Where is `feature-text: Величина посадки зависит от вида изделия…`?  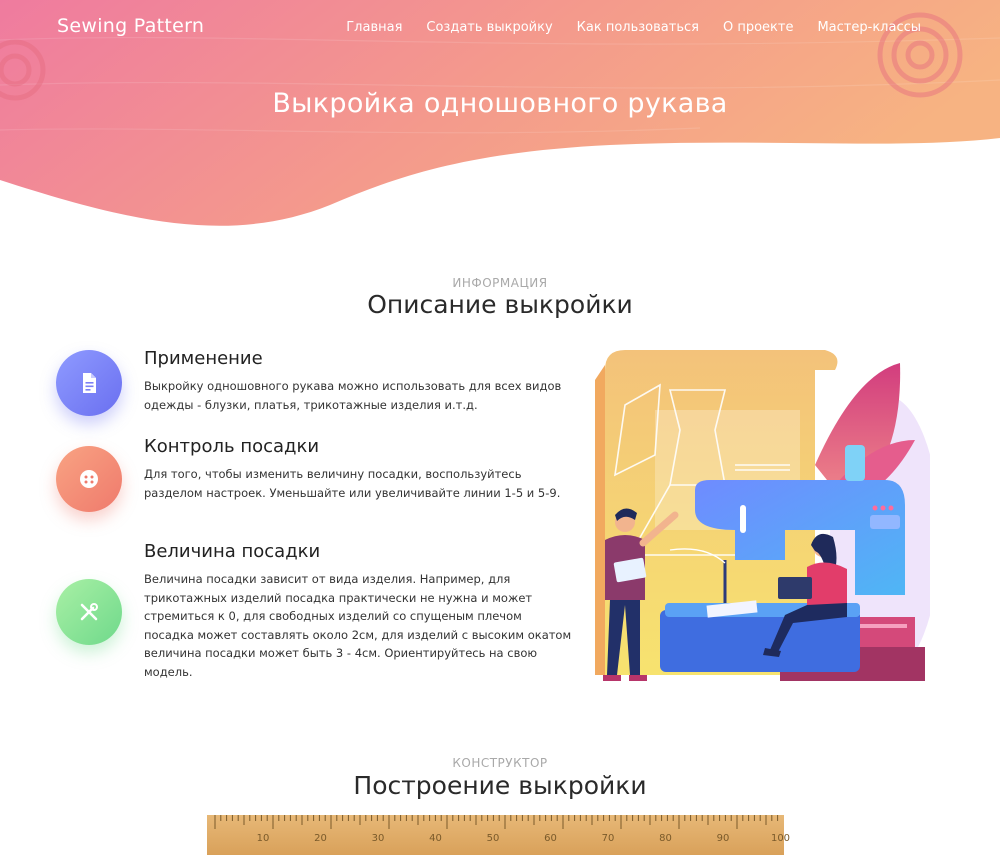
feature-text: Величина посадки зависит от вида изделия… is located at coordinates (358, 625).